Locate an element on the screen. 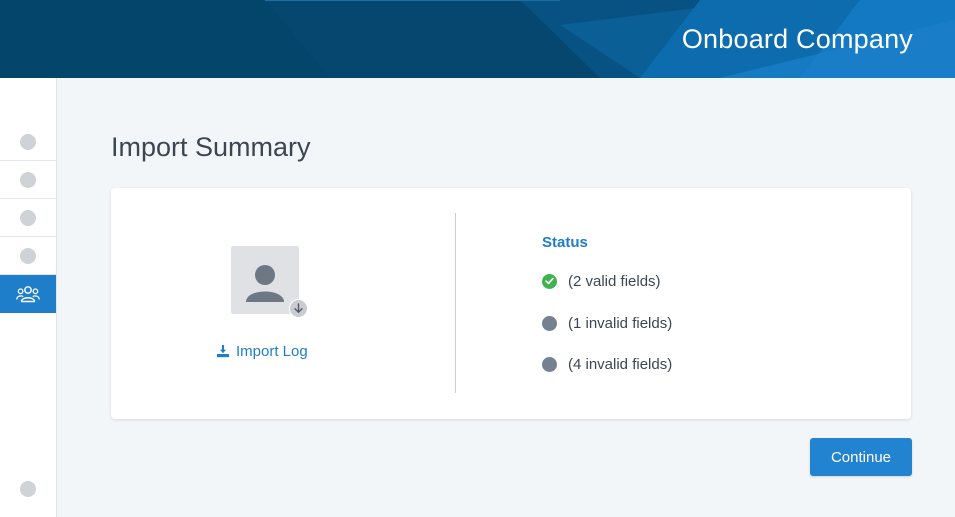 The width and height of the screenshot is (955, 517). download-icon is located at coordinates (223, 351).